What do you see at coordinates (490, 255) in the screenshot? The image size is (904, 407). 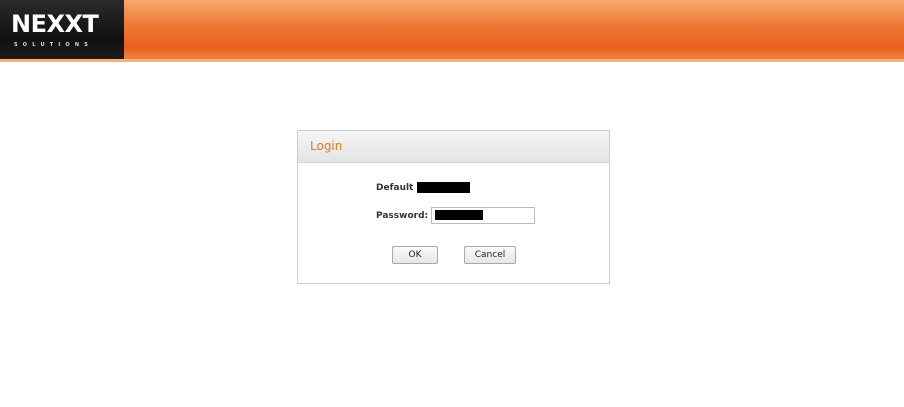 I see `cancel-button: Cancel` at bounding box center [490, 255].